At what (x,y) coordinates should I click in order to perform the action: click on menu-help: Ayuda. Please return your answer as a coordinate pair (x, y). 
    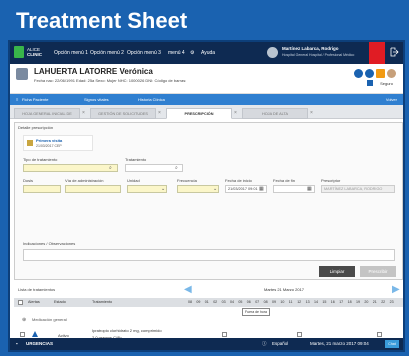
    Looking at the image, I should click on (208, 53).